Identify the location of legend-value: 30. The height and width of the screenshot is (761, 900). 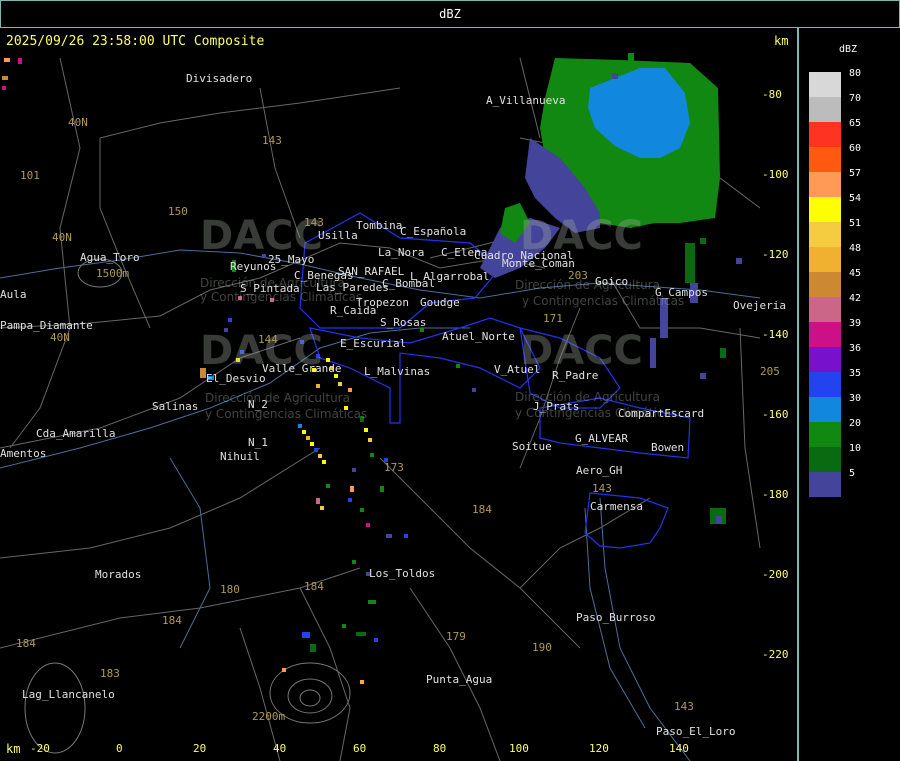
(855, 398).